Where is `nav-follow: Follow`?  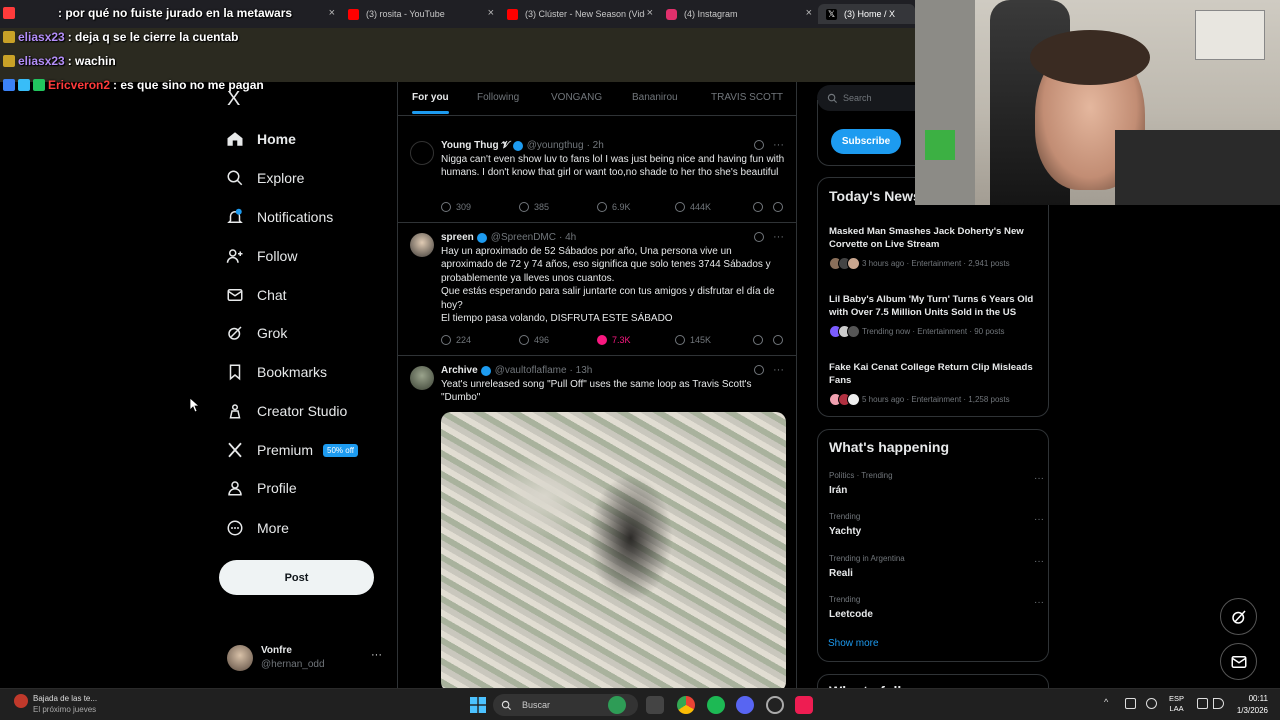
nav-follow: Follow is located at coordinates (261, 256).